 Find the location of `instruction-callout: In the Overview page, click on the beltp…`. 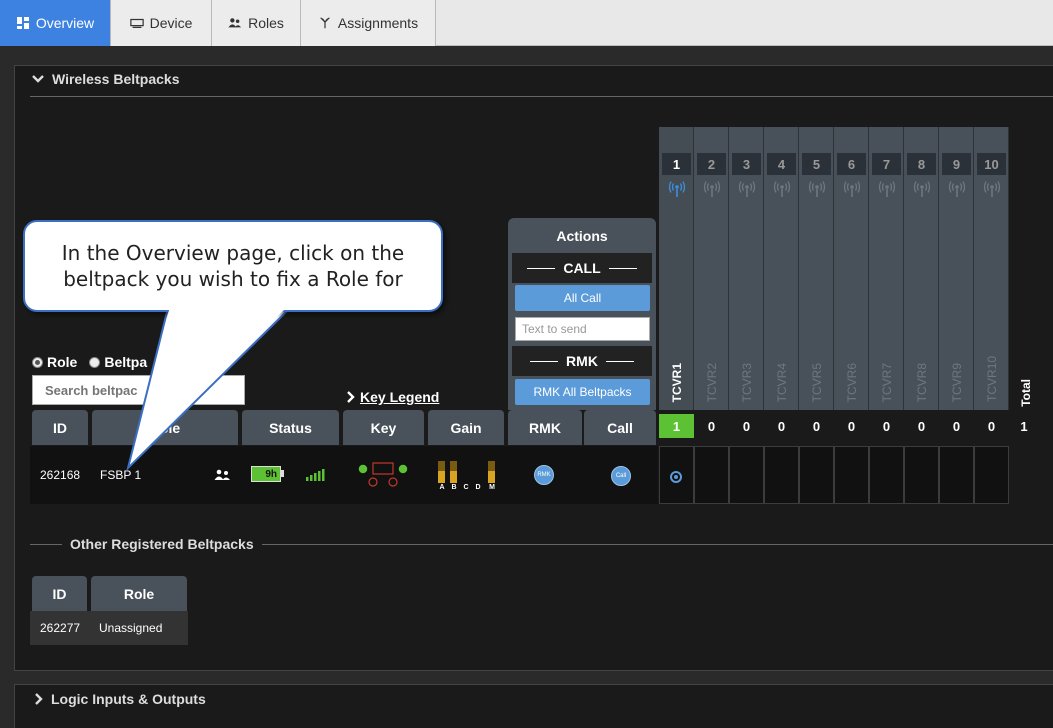

instruction-callout: In the Overview page, click on the beltp… is located at coordinates (233, 266).